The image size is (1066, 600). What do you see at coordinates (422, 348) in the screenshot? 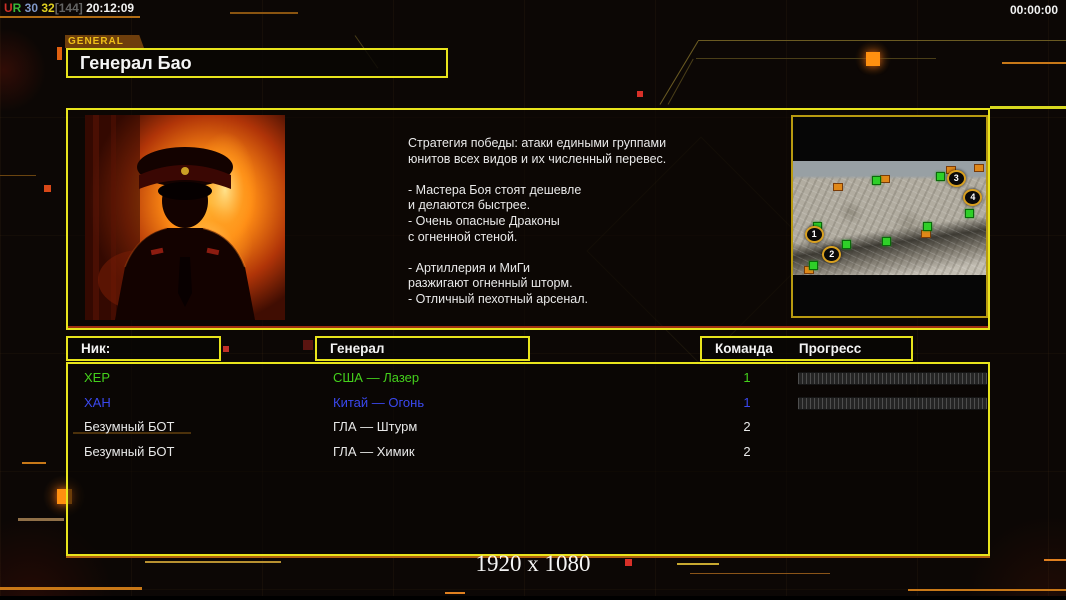
I see `column-header-general: Генерал` at bounding box center [422, 348].